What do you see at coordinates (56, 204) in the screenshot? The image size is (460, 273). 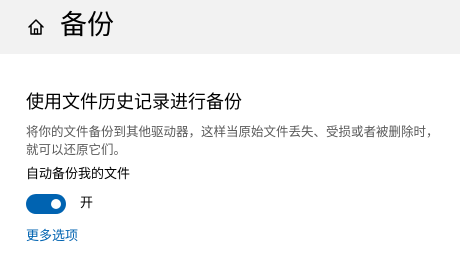 I see `toggle-knob` at bounding box center [56, 204].